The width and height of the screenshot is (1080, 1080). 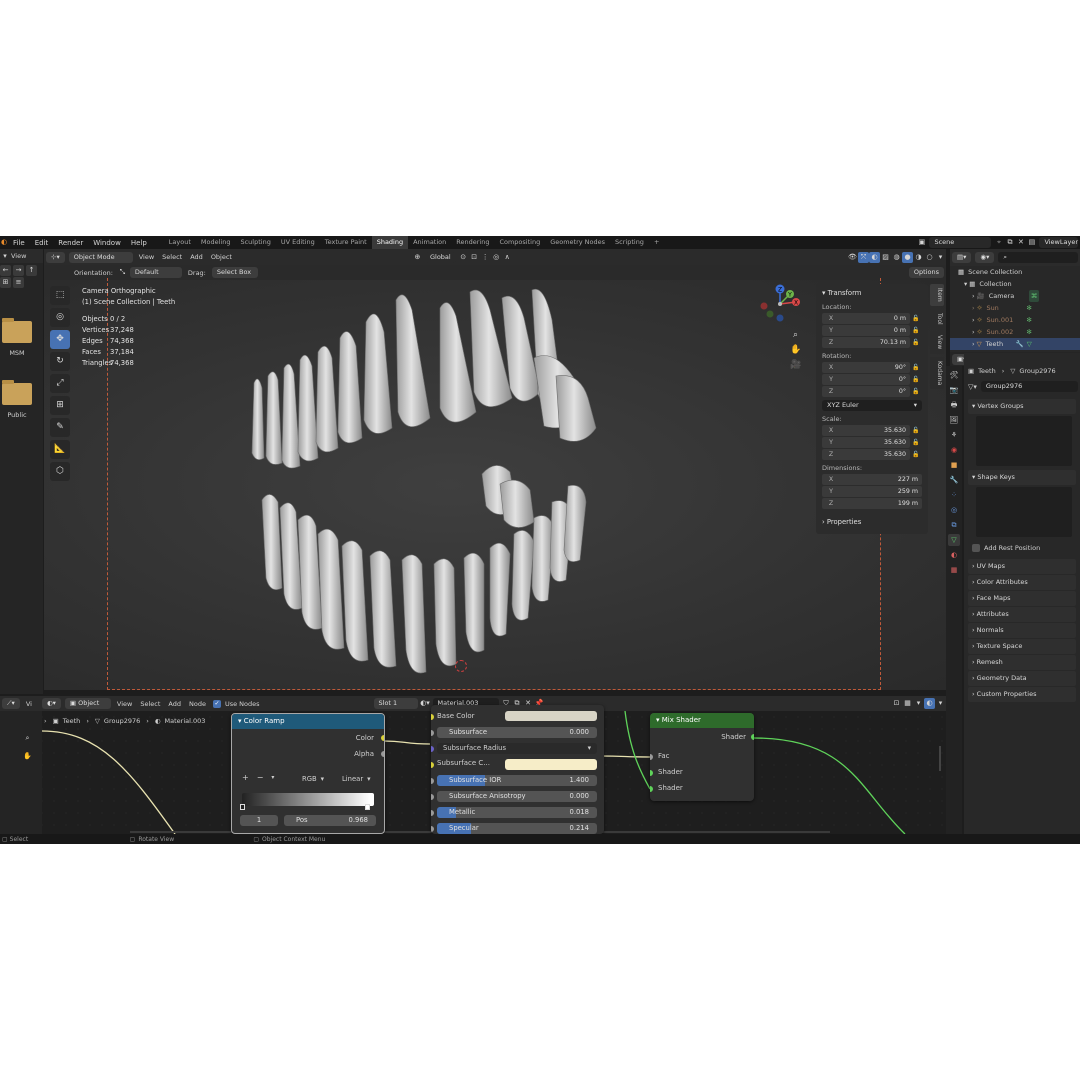 What do you see at coordinates (656, 242) in the screenshot?
I see `add-workspace-button: +` at bounding box center [656, 242].